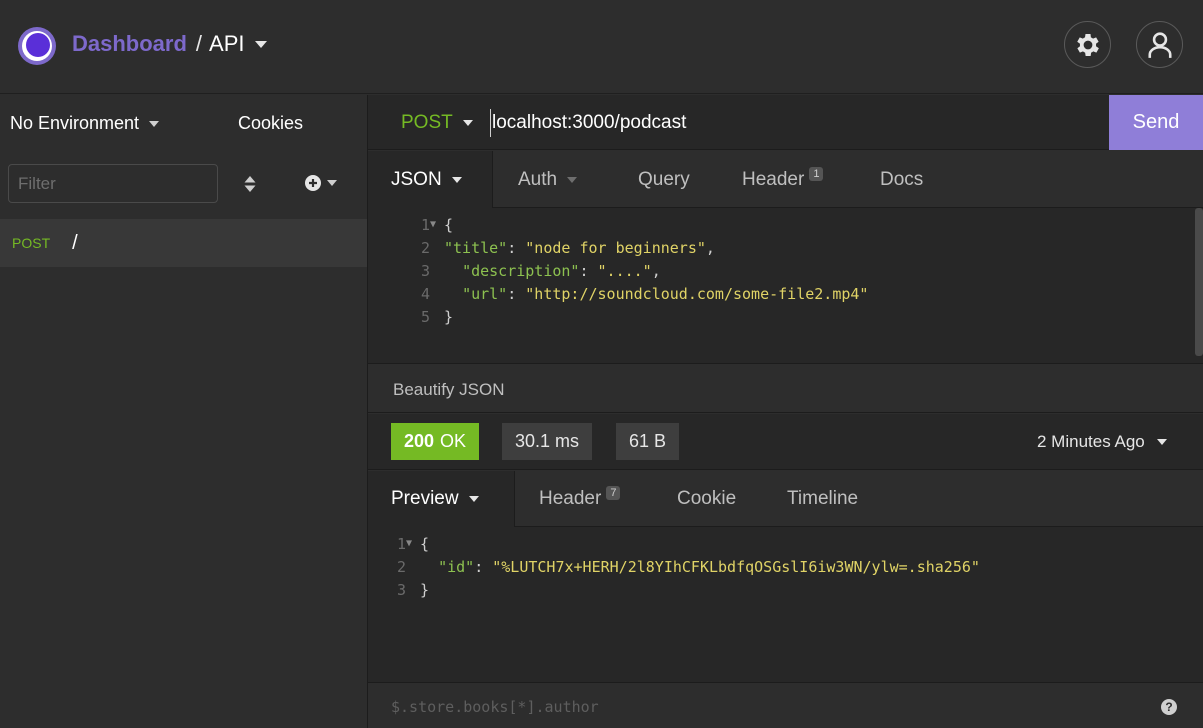  I want to click on breadcrumb-workspace: API, so click(226, 44).